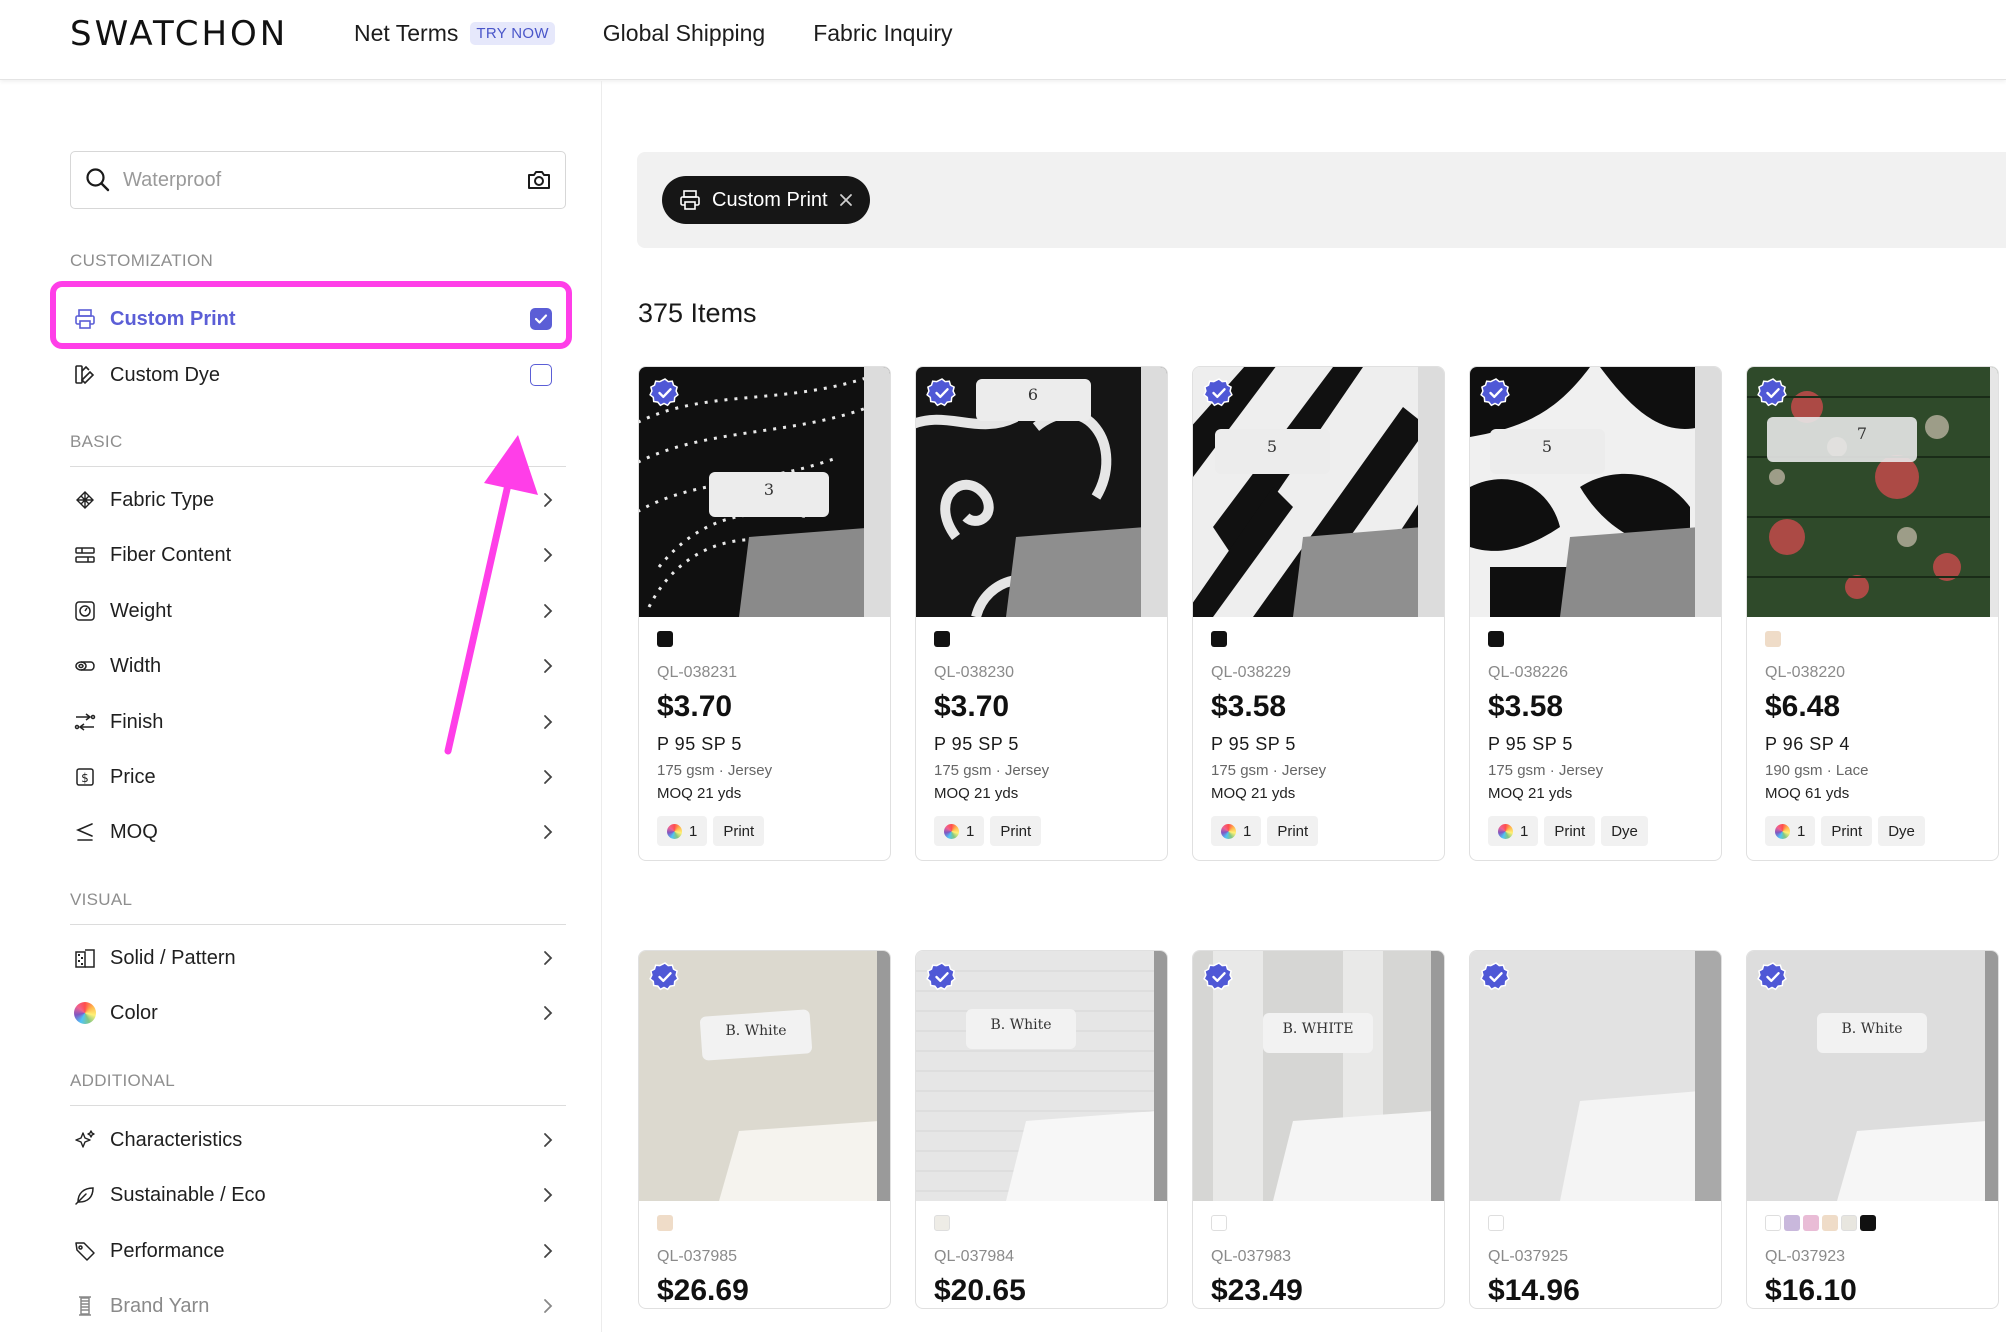 The width and height of the screenshot is (2006, 1332). What do you see at coordinates (85, 722) in the screenshot?
I see `finish-icon` at bounding box center [85, 722].